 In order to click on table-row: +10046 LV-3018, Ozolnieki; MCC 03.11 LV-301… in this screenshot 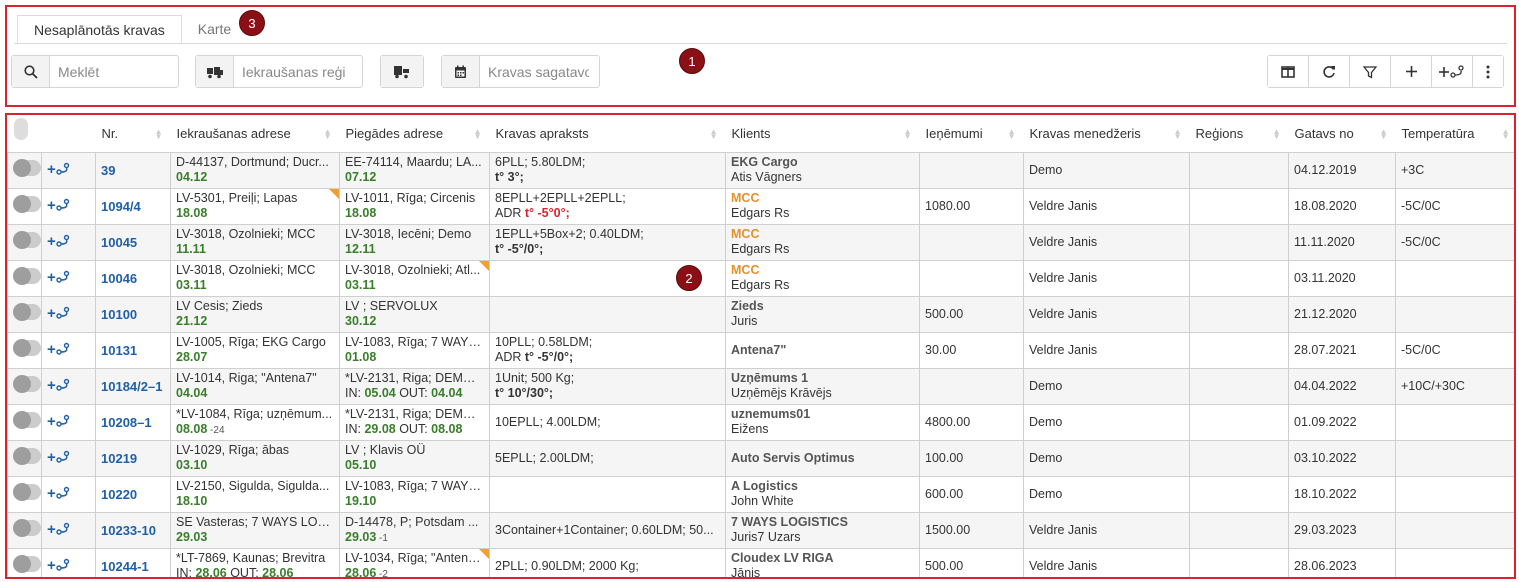, I will do `click(760, 278)`.